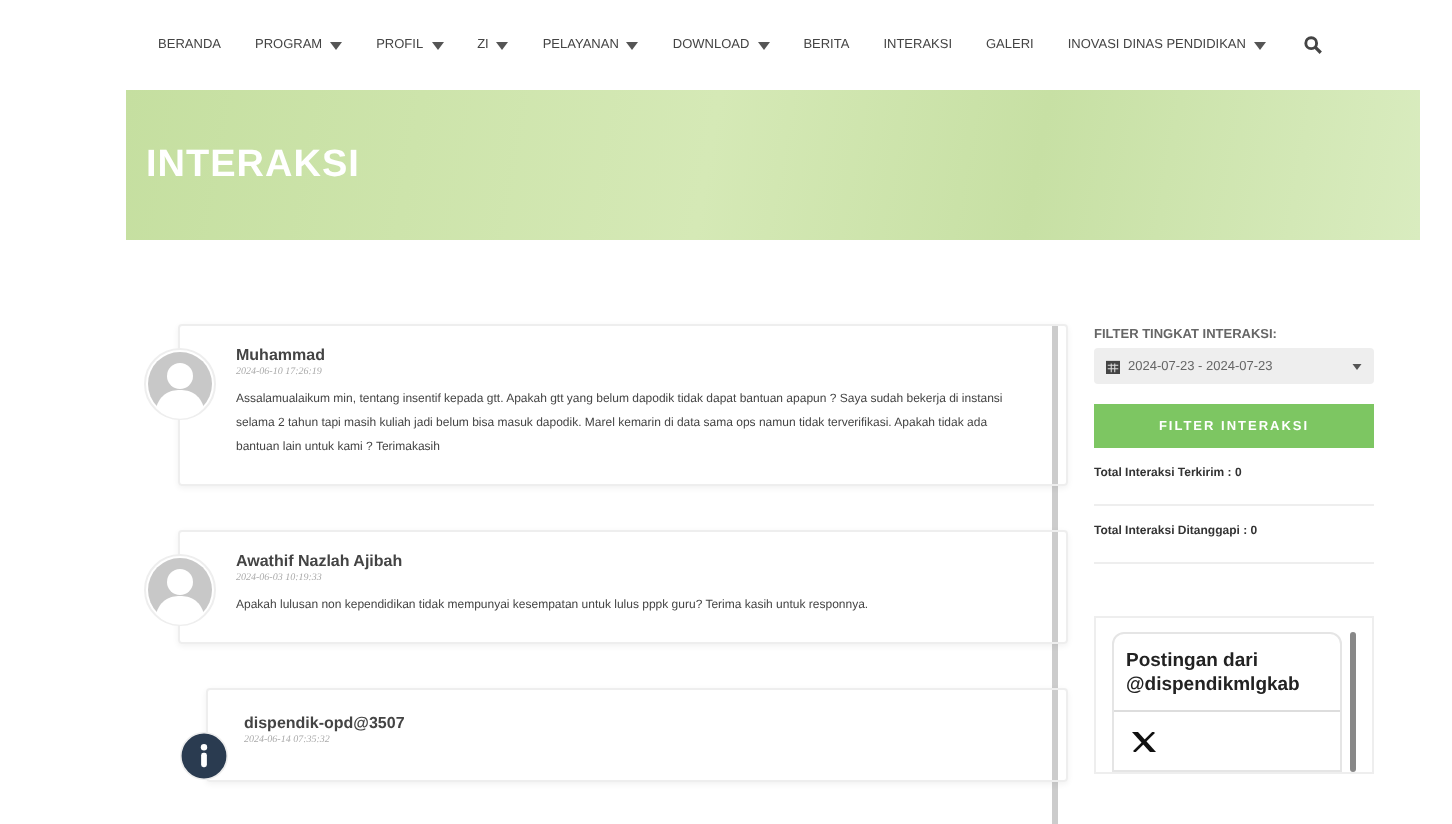  What do you see at coordinates (1113, 366) in the screenshot?
I see `calendar-icon` at bounding box center [1113, 366].